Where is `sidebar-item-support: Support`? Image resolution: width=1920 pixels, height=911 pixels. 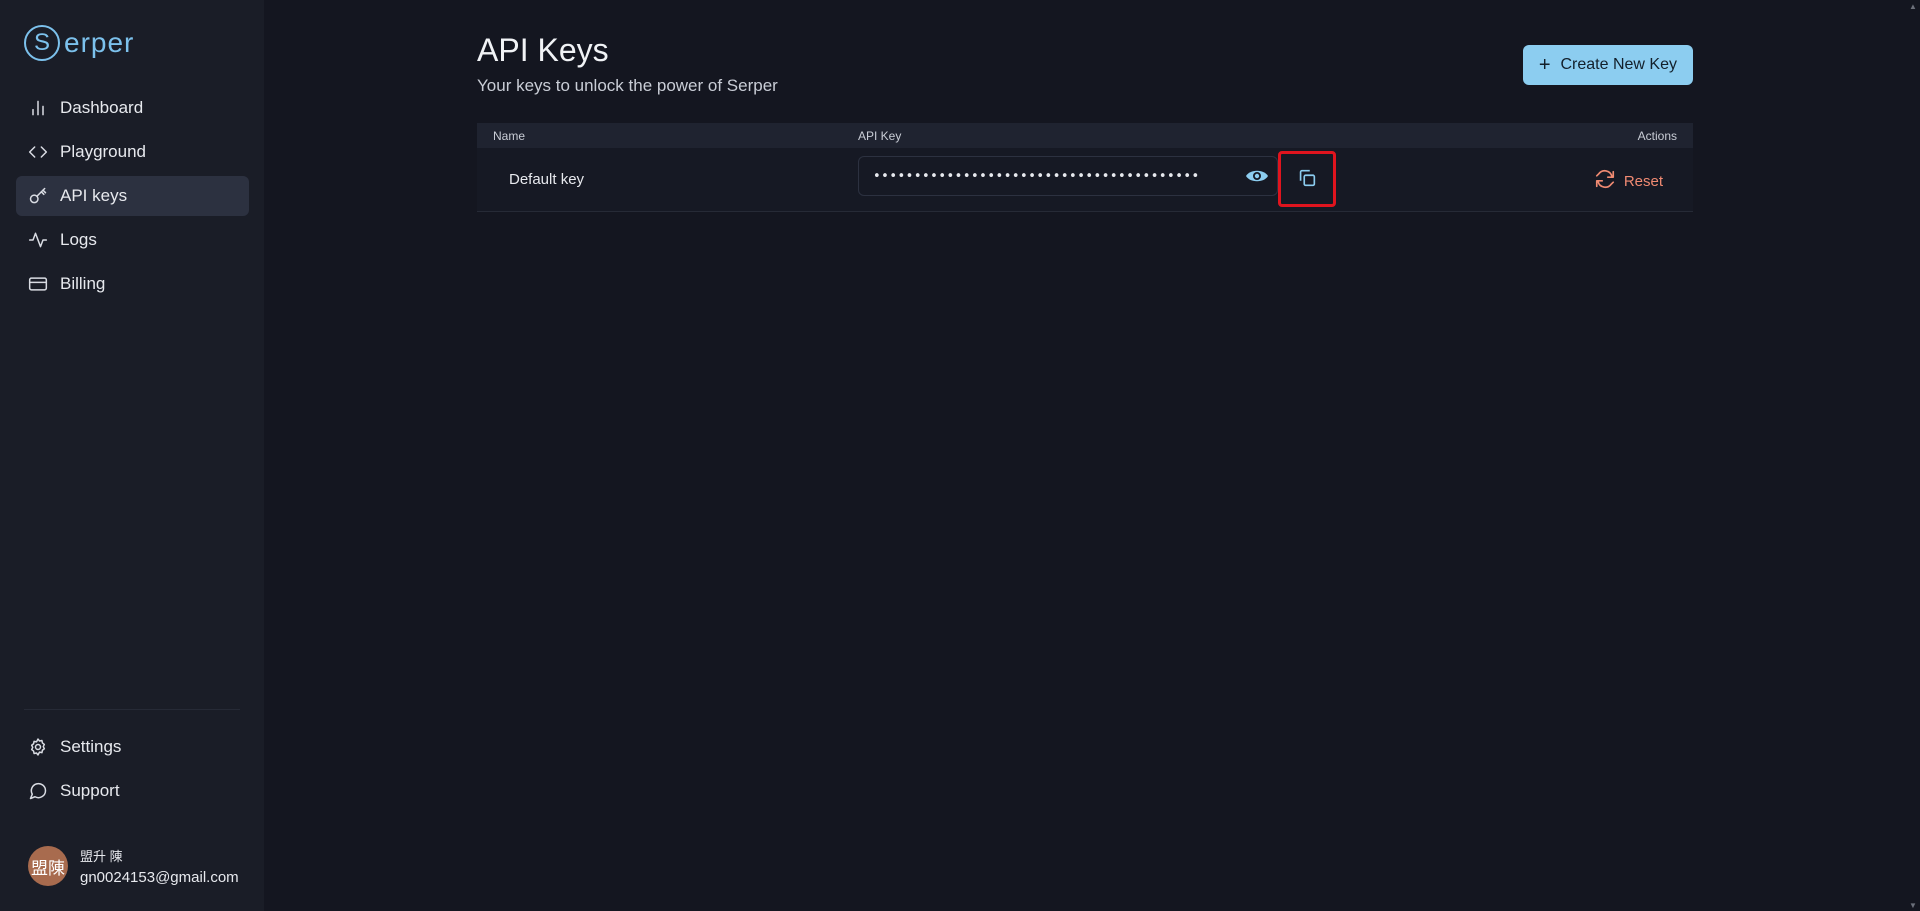
sidebar-item-support: Support is located at coordinates (132, 791).